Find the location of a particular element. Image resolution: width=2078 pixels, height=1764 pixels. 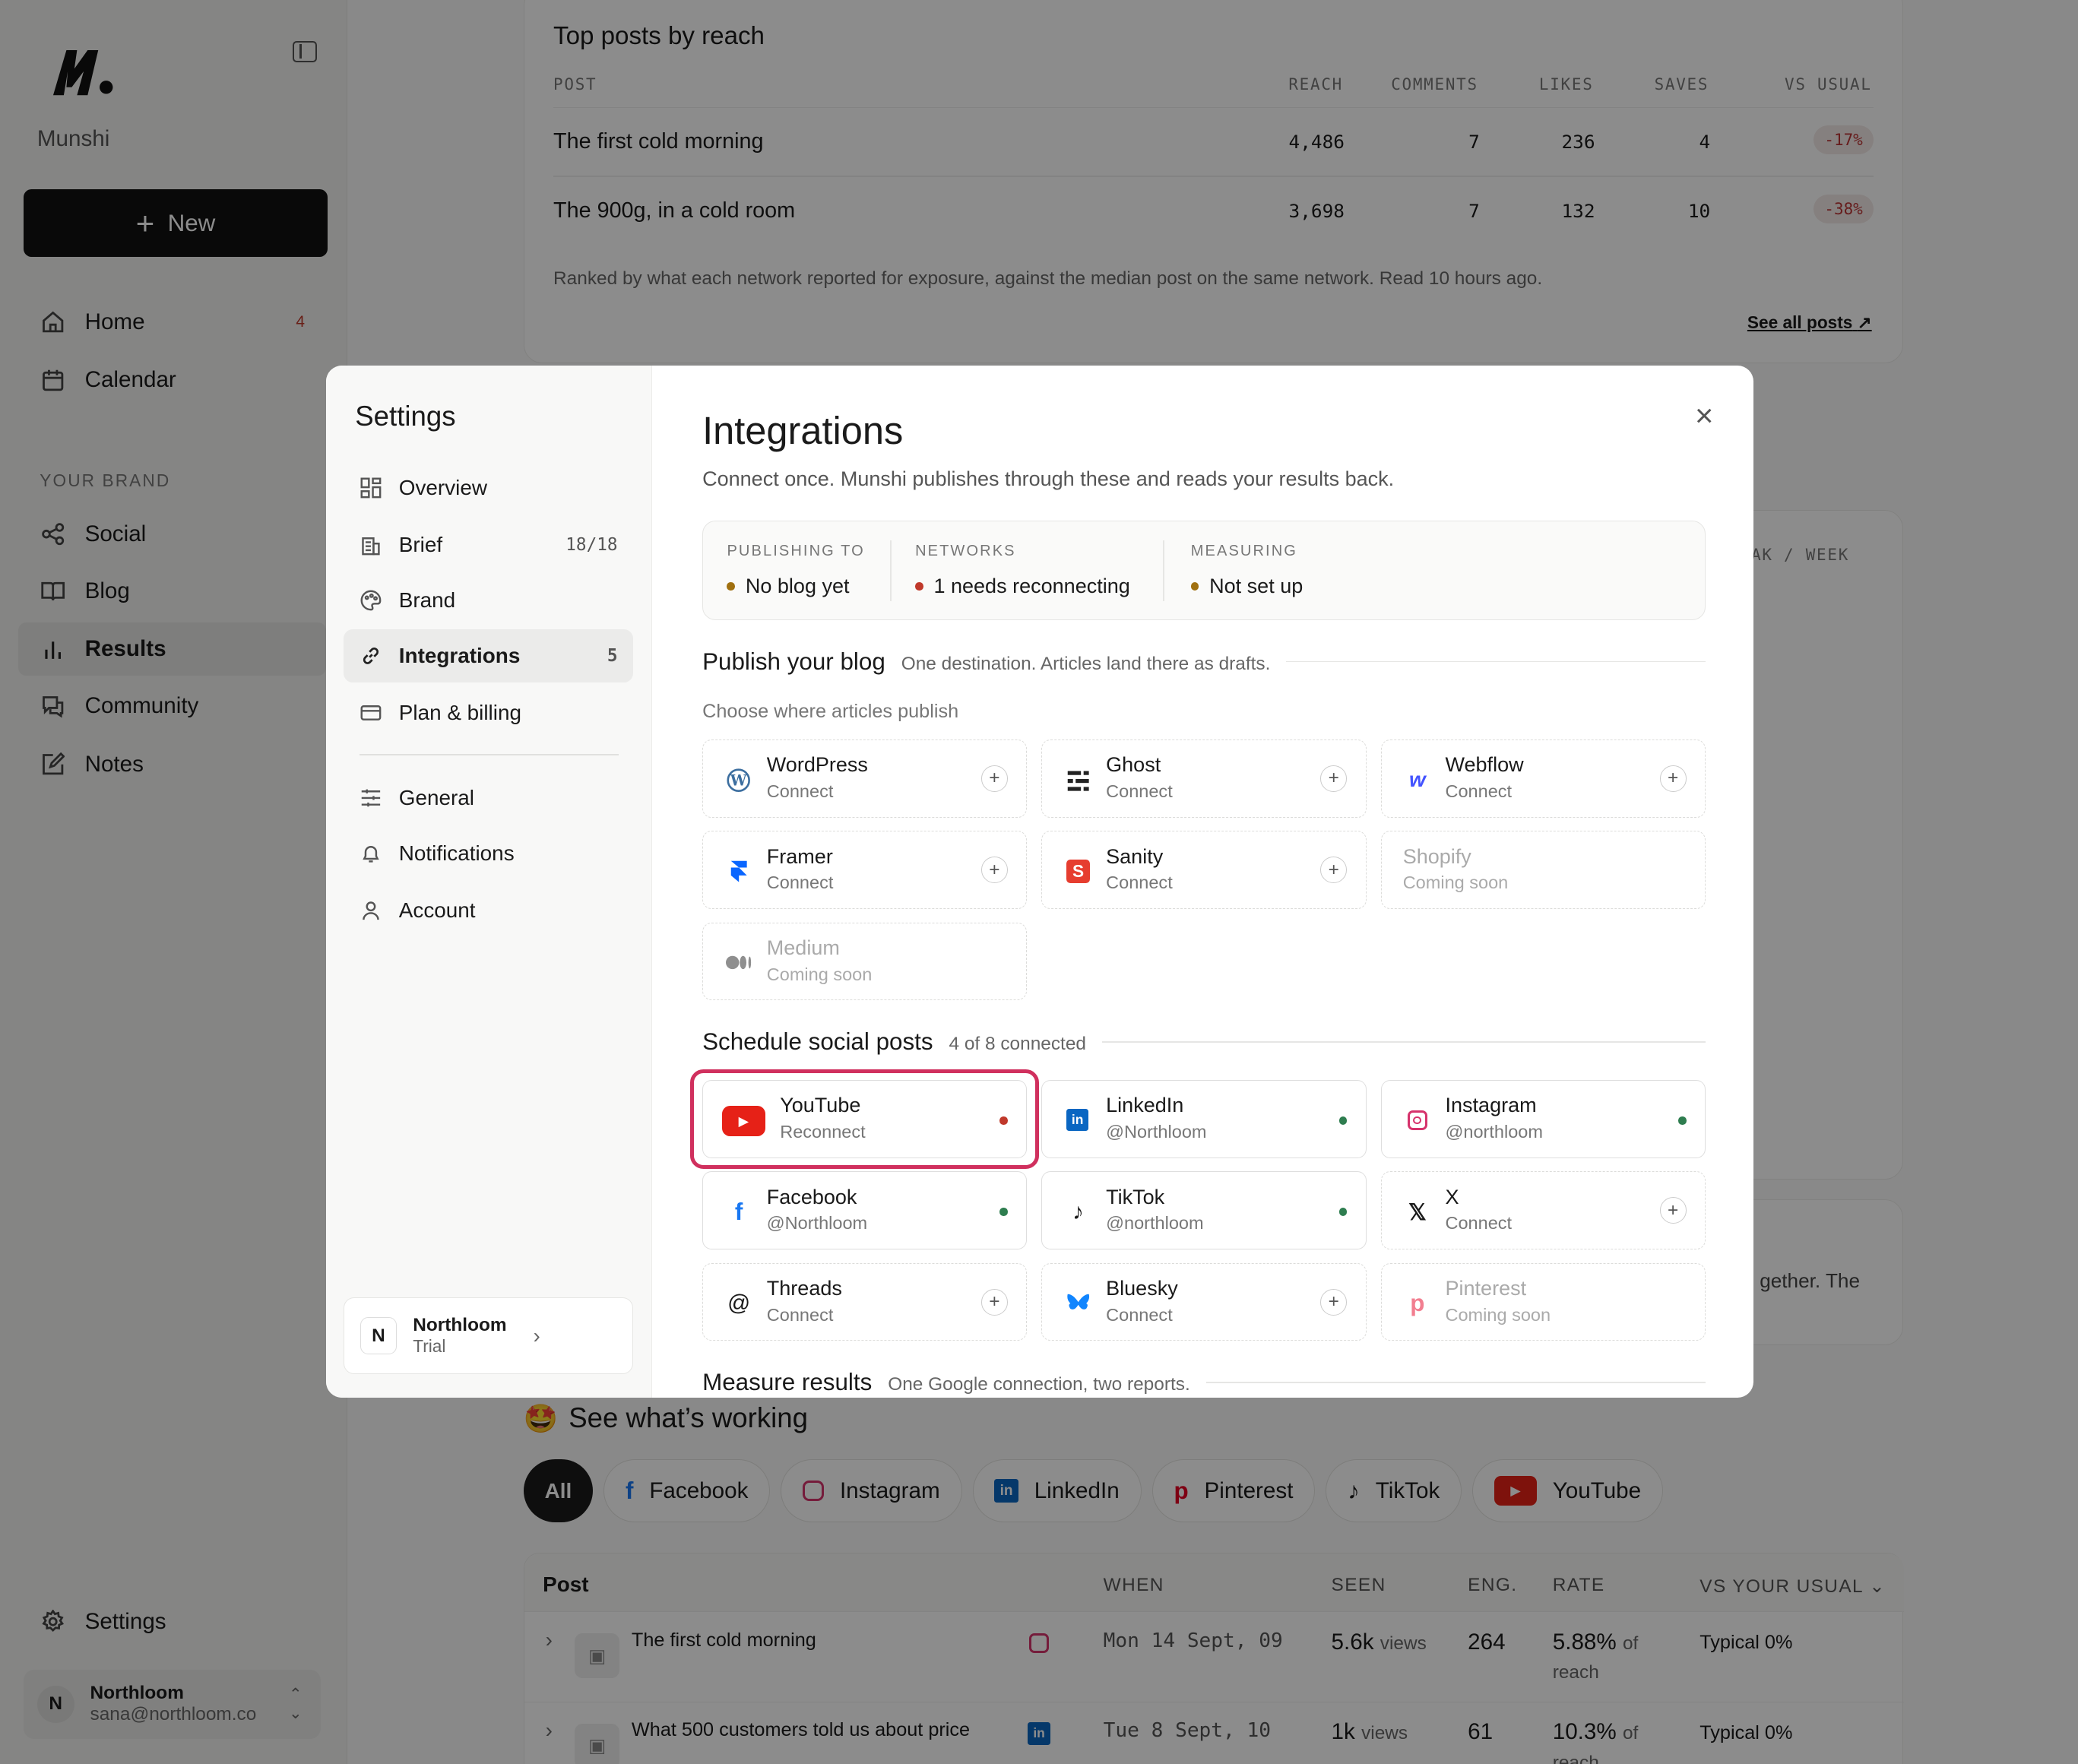

settings-nav-brand: Brand is located at coordinates (489, 600).